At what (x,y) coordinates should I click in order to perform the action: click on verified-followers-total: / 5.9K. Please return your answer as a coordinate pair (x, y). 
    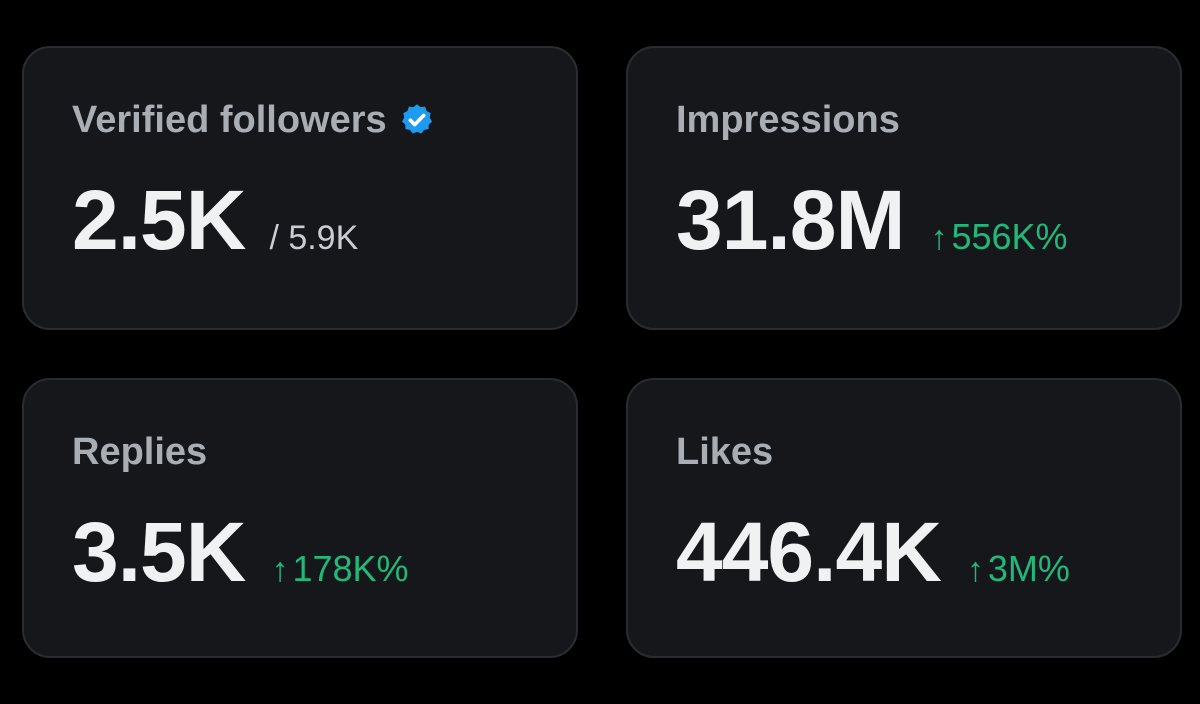
    Looking at the image, I should click on (314, 238).